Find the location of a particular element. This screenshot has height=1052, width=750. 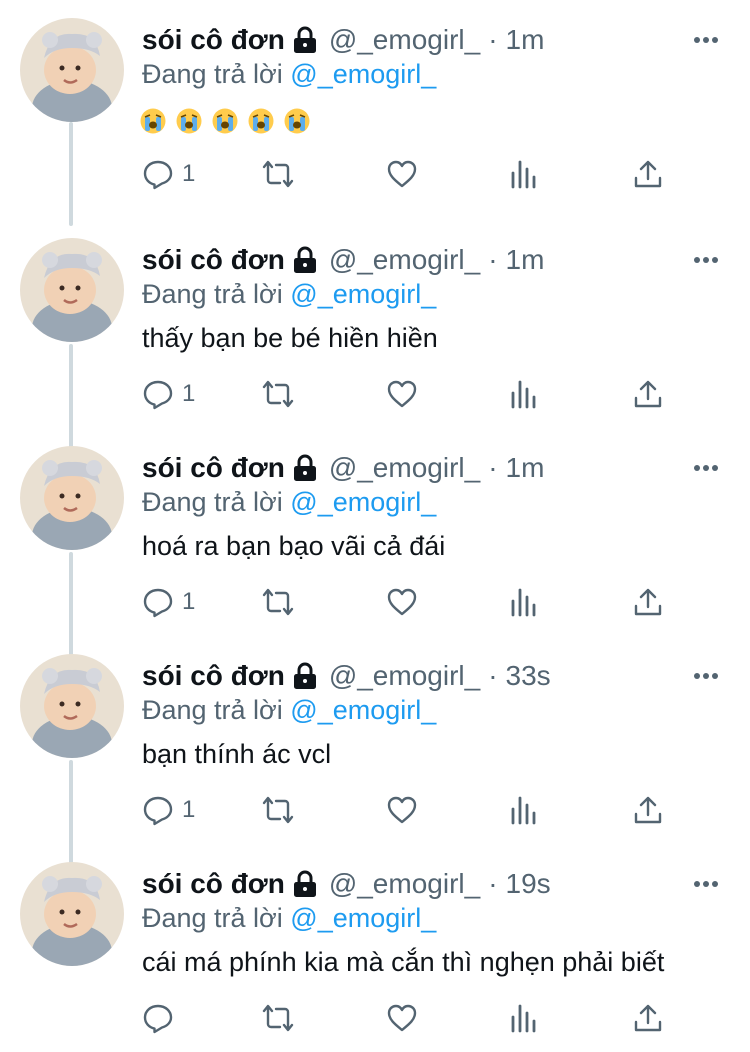

tweet-emoji-content is located at coordinates (225, 121).